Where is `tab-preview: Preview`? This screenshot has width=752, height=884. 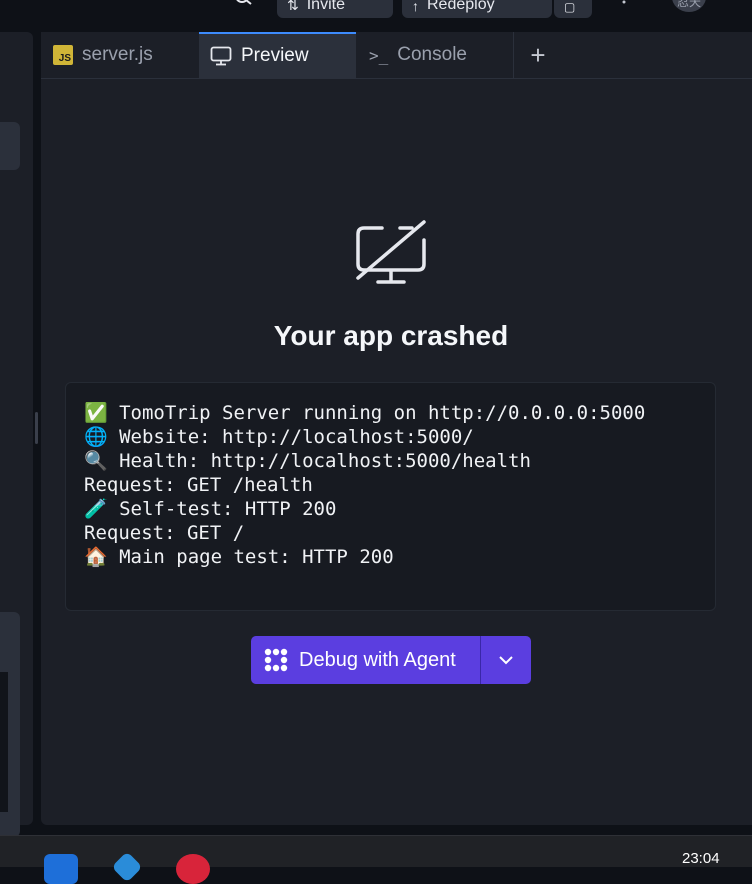 tab-preview: Preview is located at coordinates (277, 55).